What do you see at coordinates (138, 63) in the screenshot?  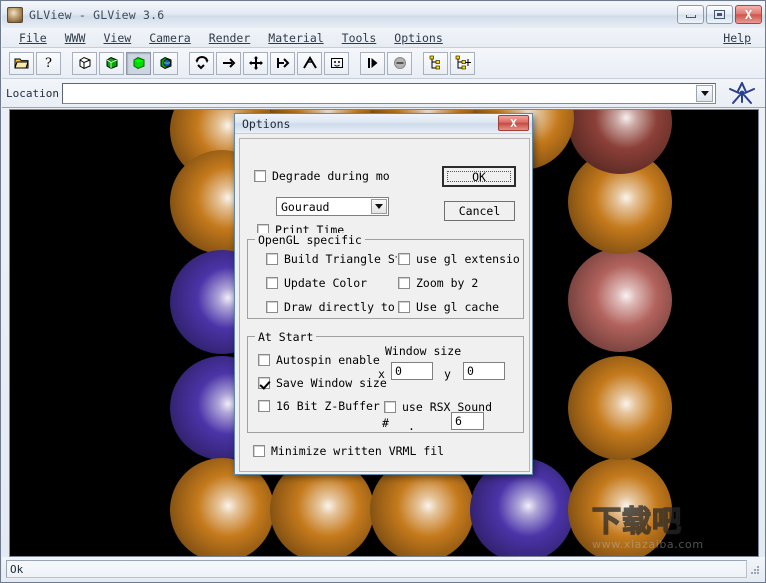 I see `solid-shaded-cube-button` at bounding box center [138, 63].